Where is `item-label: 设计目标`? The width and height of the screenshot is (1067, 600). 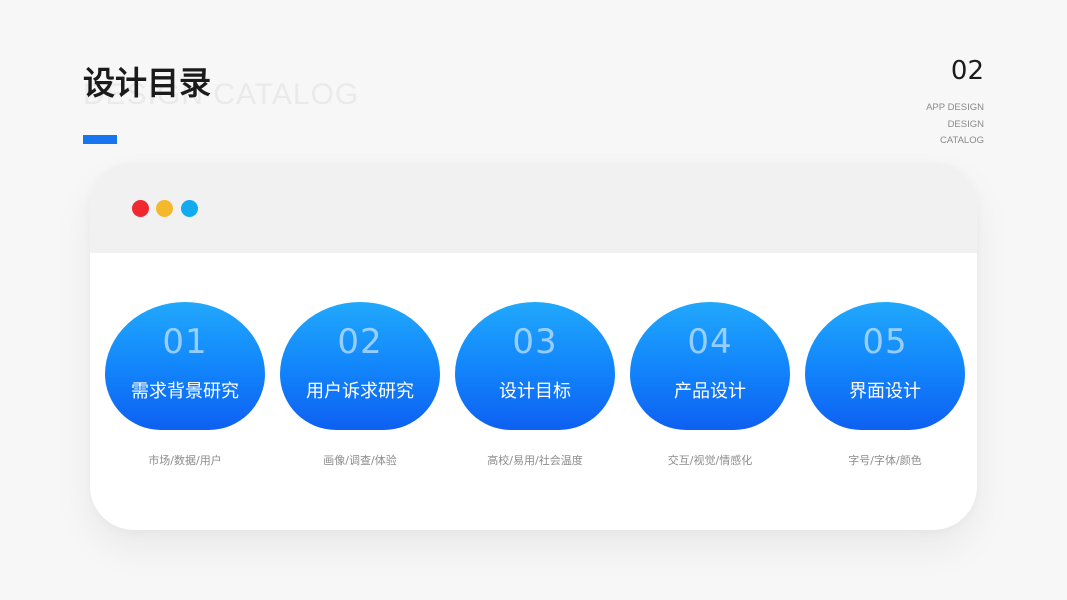 item-label: 设计目标 is located at coordinates (535, 391).